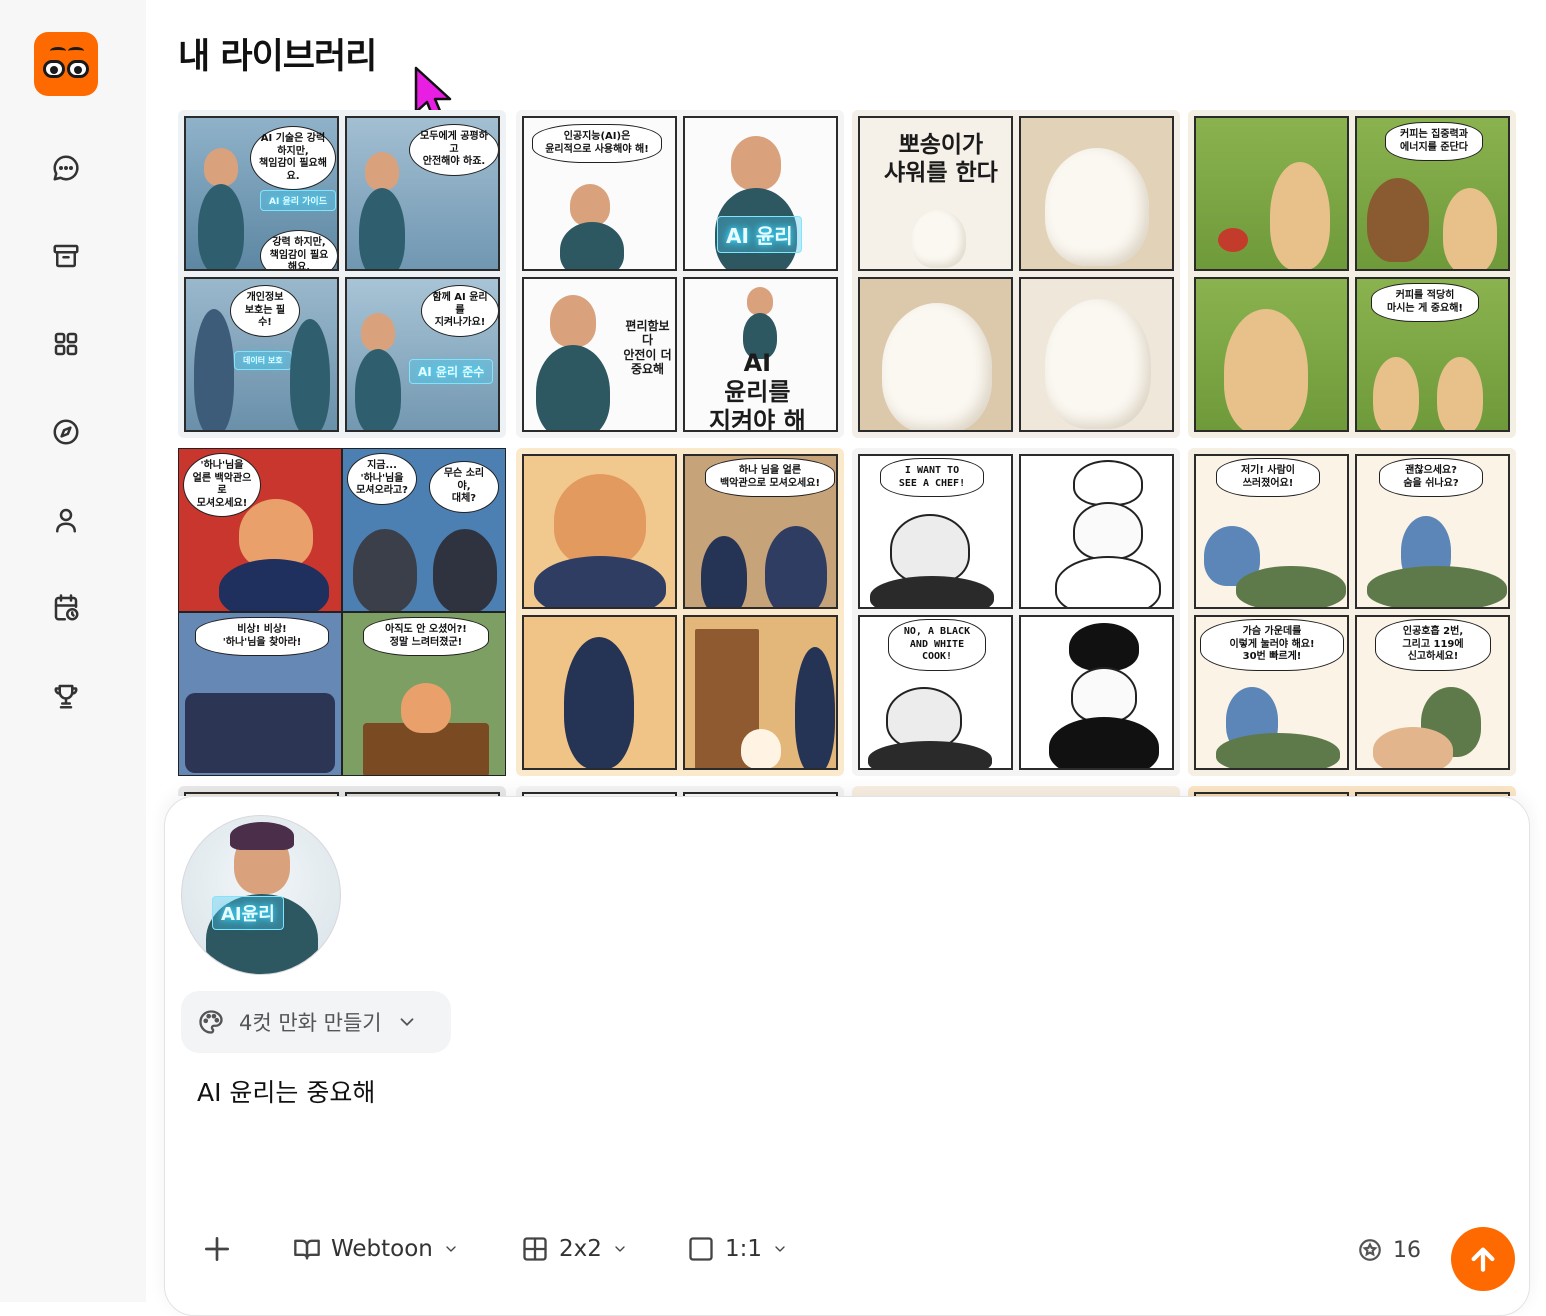 This screenshot has width=1546, height=1316. What do you see at coordinates (451, 371) in the screenshot?
I see `hologram-text: AI 윤리 준수` at bounding box center [451, 371].